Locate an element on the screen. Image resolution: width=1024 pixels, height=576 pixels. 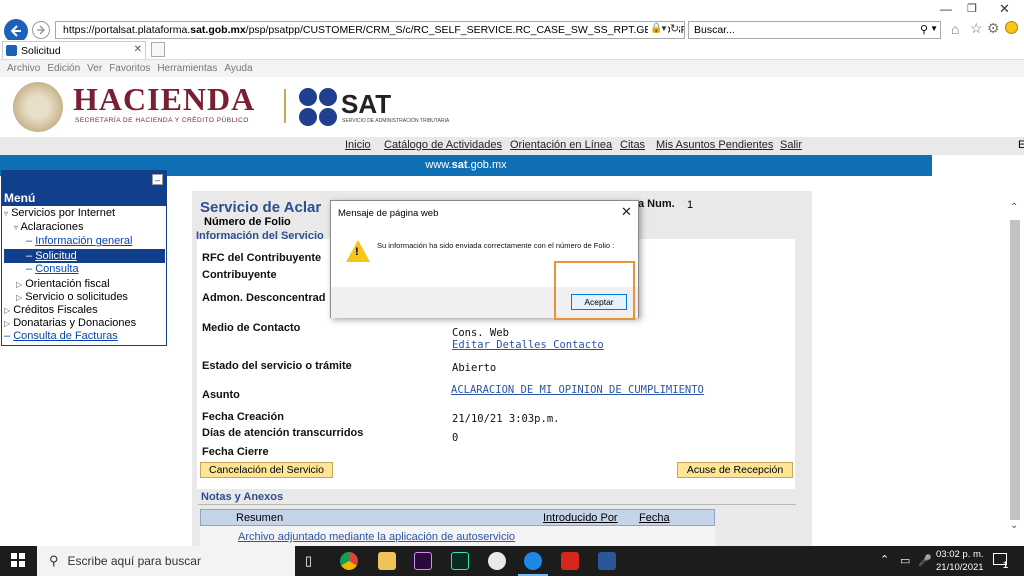
search-dropdown-icon: ▼ is located at coordinates (934, 28).